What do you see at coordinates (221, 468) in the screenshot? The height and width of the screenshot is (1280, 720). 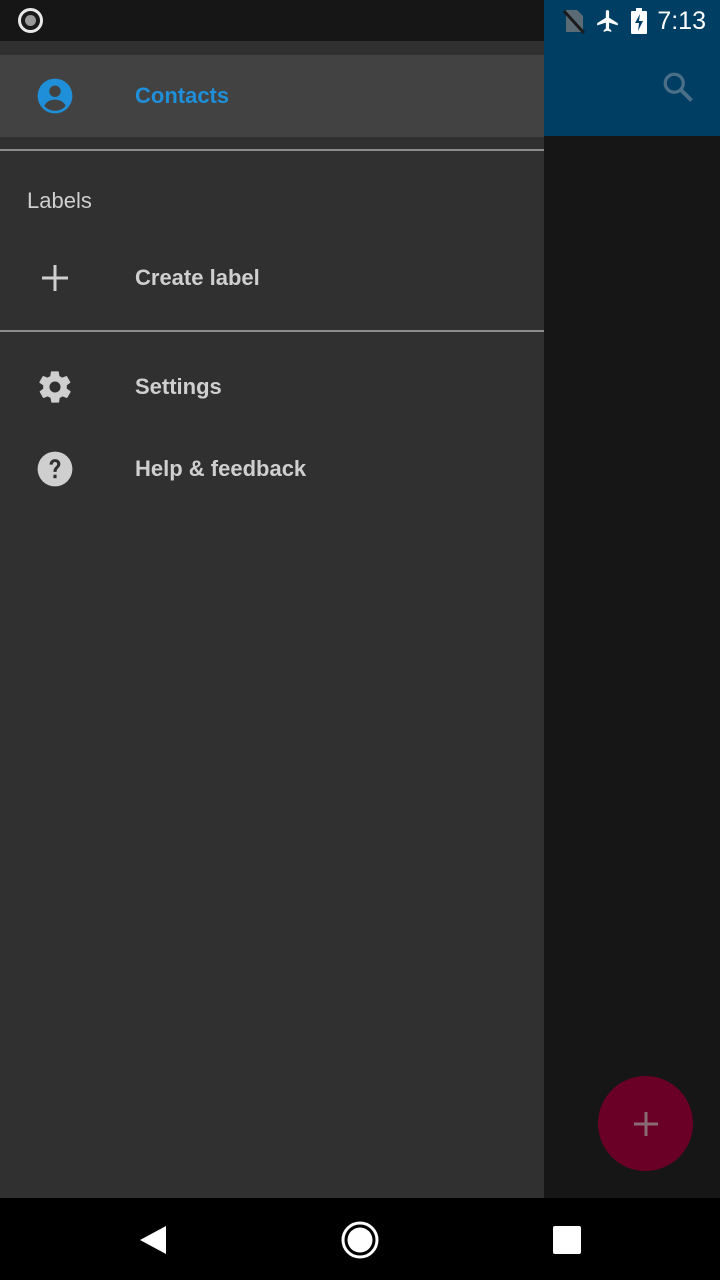 I see `drawer-item-label: Help & feedback` at bounding box center [221, 468].